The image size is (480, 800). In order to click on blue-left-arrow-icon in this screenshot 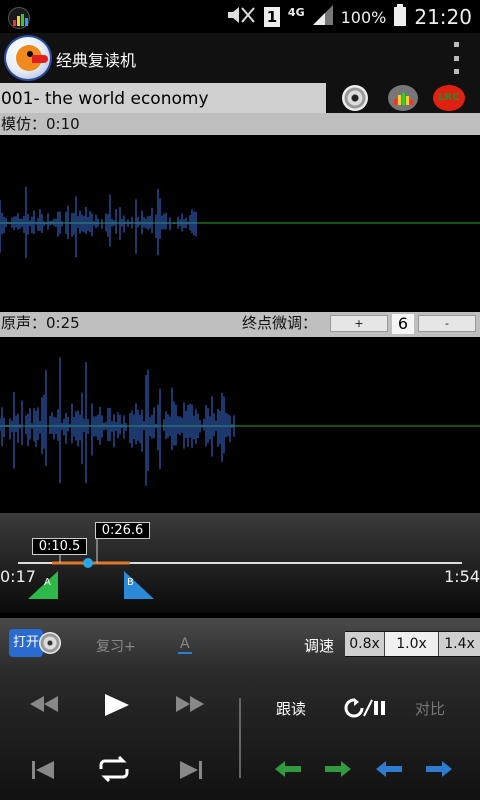, I will do `click(389, 769)`.